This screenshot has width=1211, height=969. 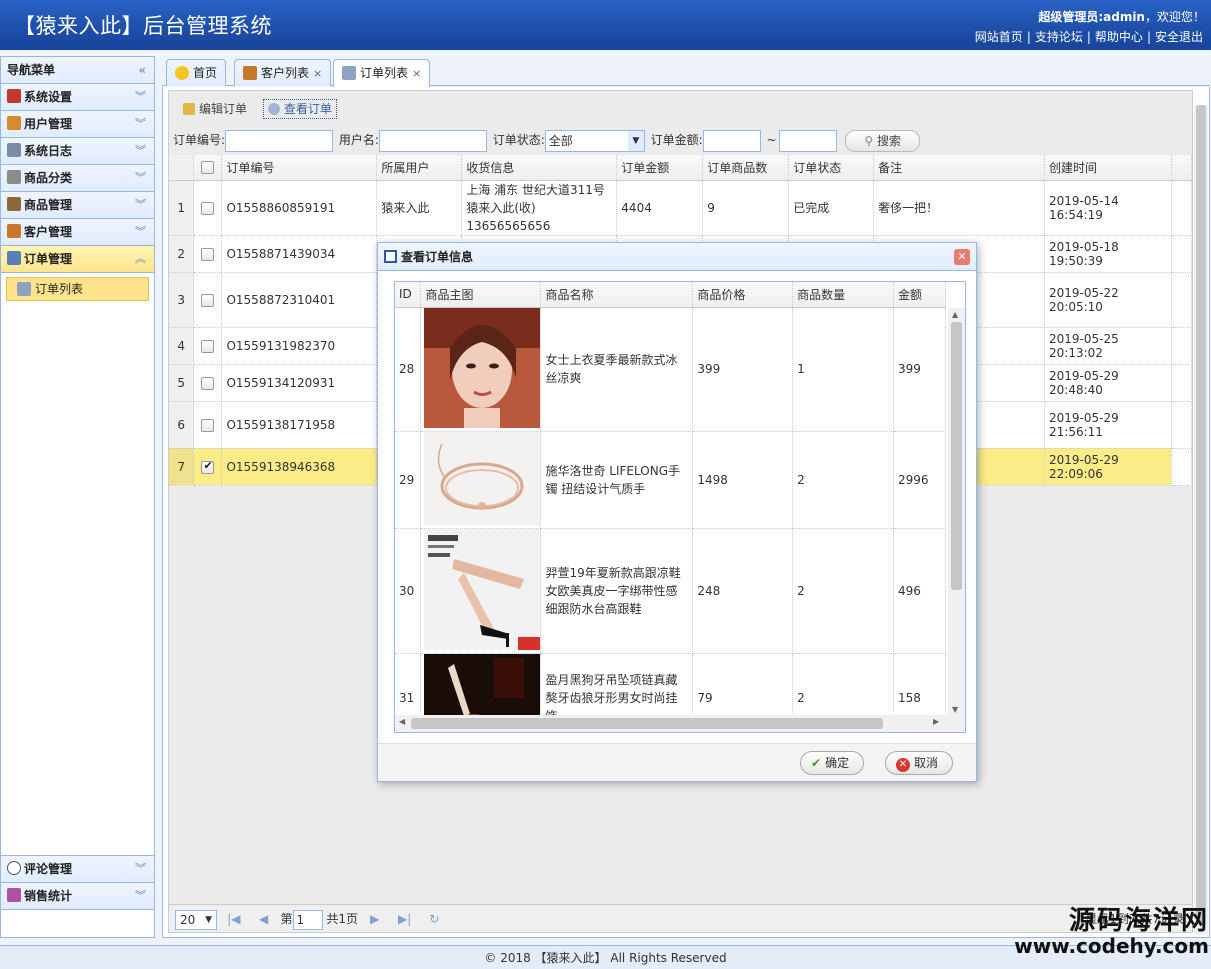 I want to click on column-header: ID, so click(x=408, y=295).